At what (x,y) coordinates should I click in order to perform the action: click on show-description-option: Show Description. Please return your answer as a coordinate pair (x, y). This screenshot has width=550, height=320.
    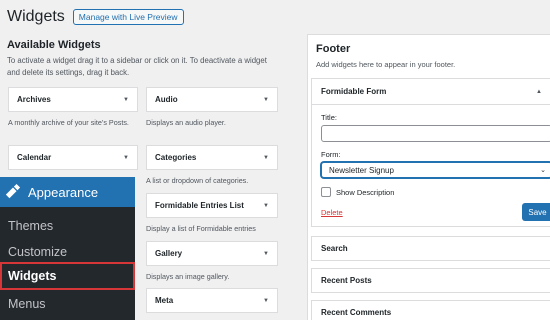
    Looking at the image, I should click on (357, 192).